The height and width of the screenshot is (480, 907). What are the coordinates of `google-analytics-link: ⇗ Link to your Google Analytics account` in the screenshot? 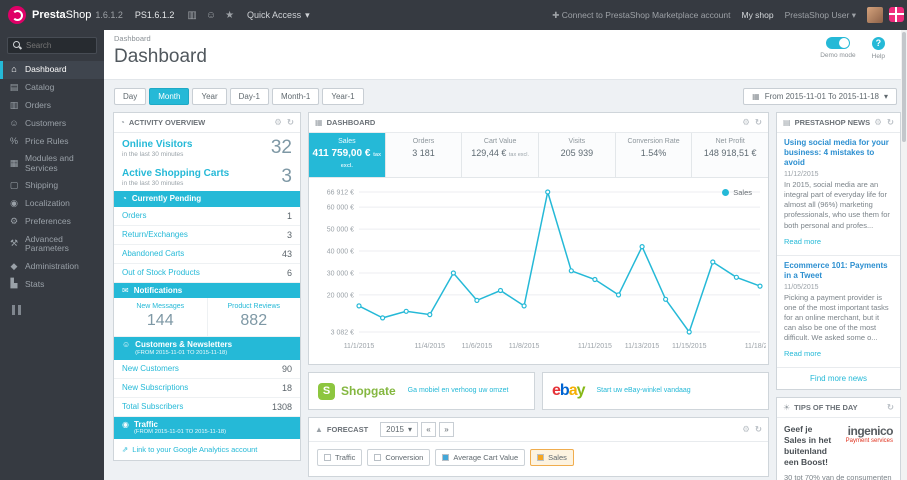 It's located at (207, 449).